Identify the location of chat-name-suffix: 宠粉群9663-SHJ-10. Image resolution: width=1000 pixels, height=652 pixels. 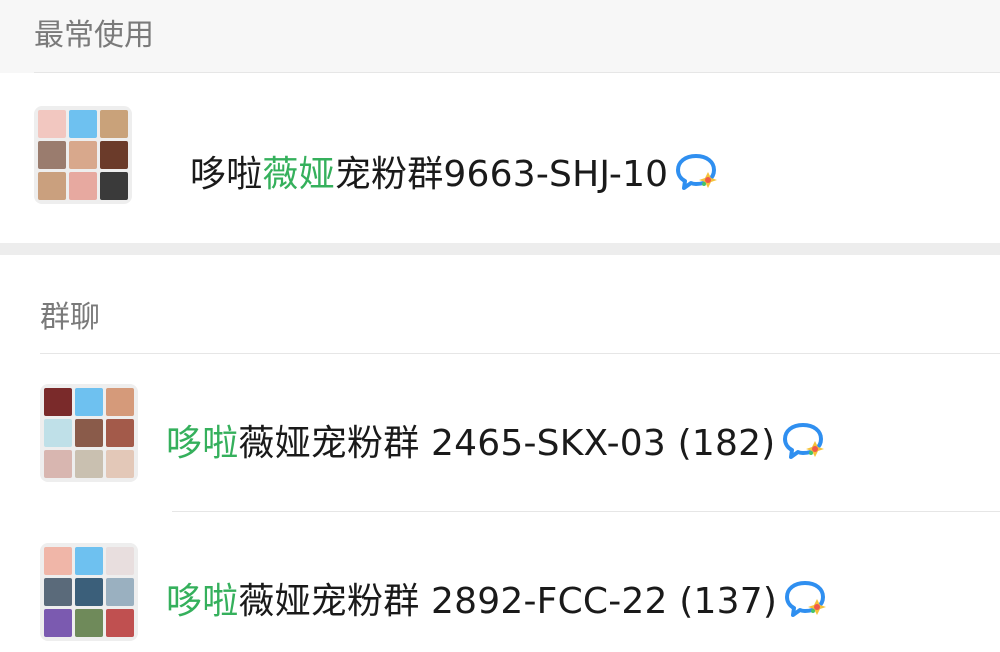
(501, 174).